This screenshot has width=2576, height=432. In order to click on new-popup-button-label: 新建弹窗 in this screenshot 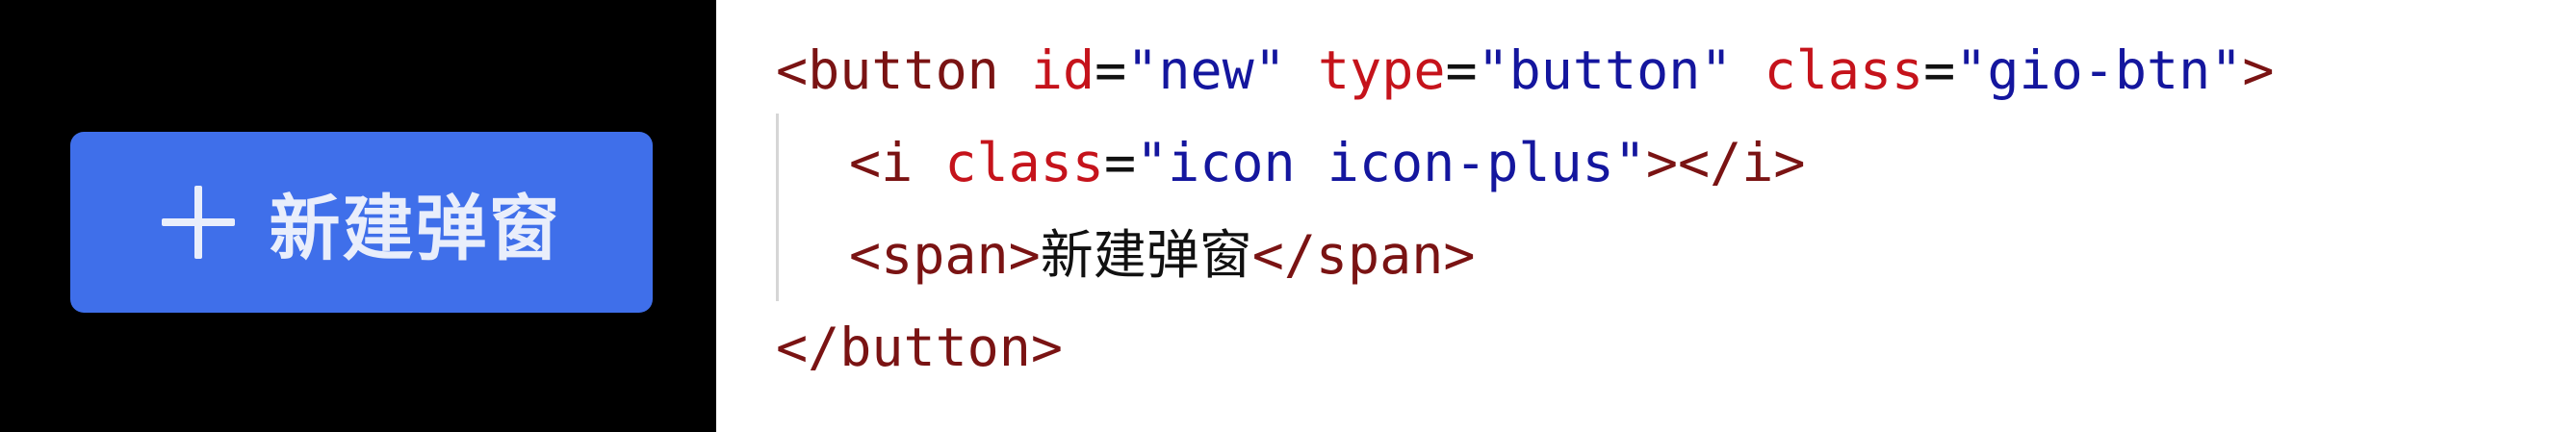, I will do `click(416, 228)`.